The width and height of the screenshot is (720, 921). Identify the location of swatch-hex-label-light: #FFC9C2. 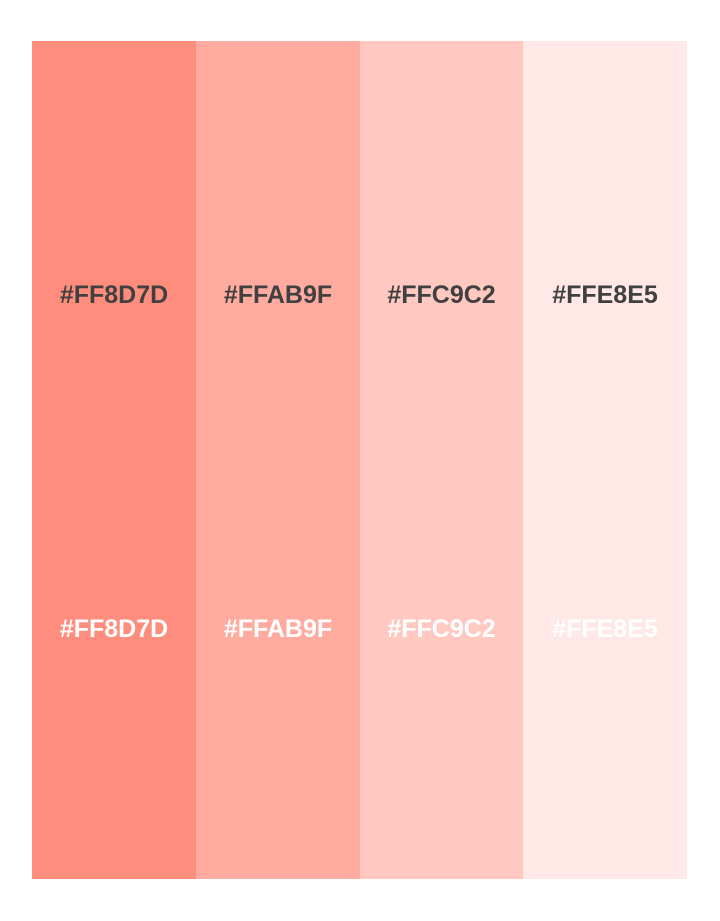
(441, 629).